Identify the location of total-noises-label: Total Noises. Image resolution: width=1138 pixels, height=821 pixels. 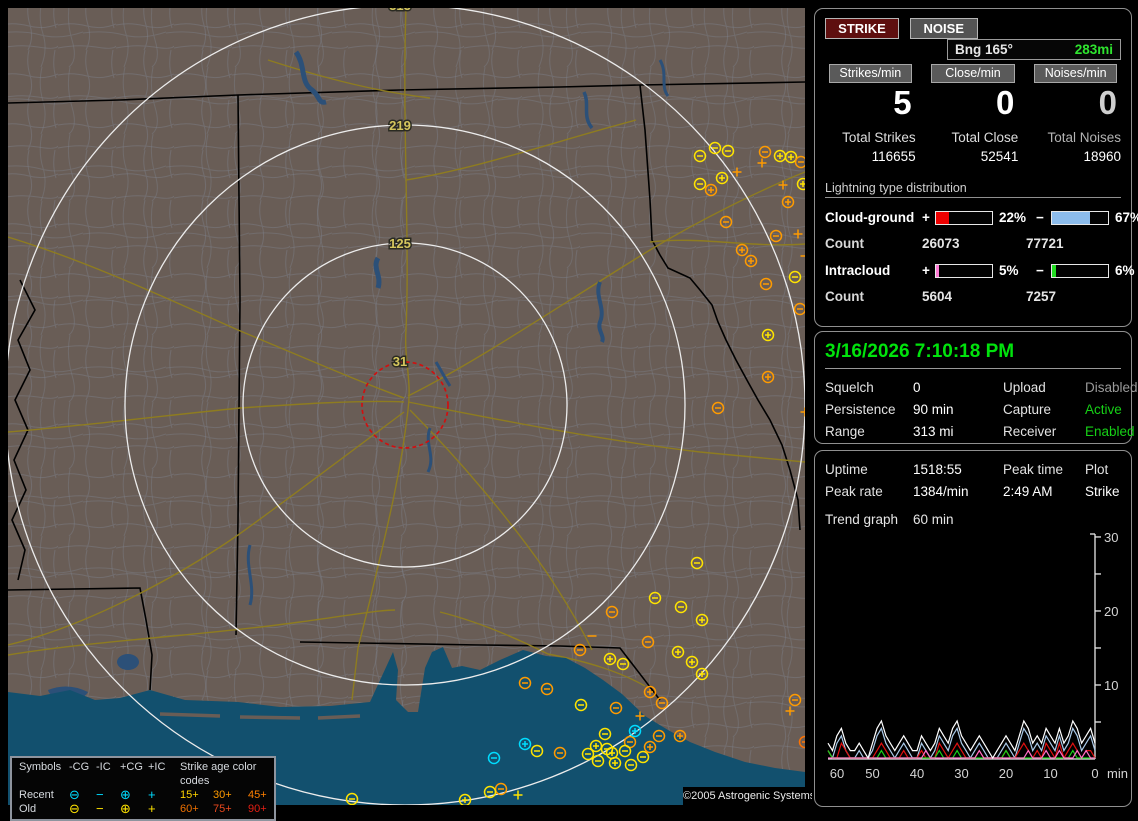
(1084, 137).